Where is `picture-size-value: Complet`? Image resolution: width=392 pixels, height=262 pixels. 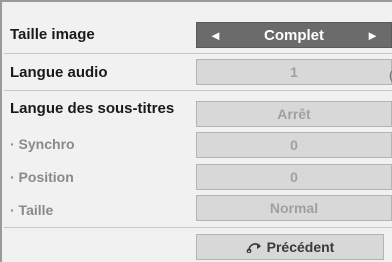
picture-size-value: Complet is located at coordinates (294, 35).